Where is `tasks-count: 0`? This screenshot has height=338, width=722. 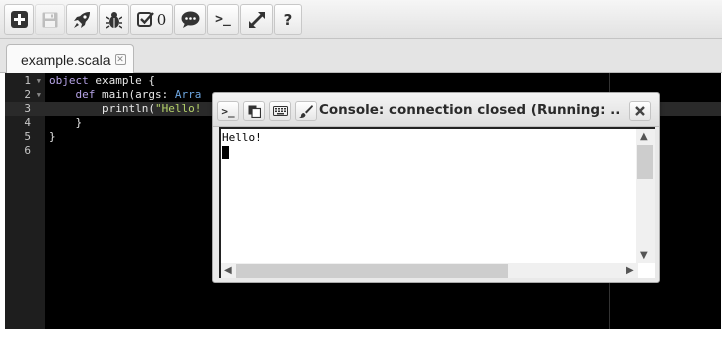 tasks-count: 0 is located at coordinates (161, 19).